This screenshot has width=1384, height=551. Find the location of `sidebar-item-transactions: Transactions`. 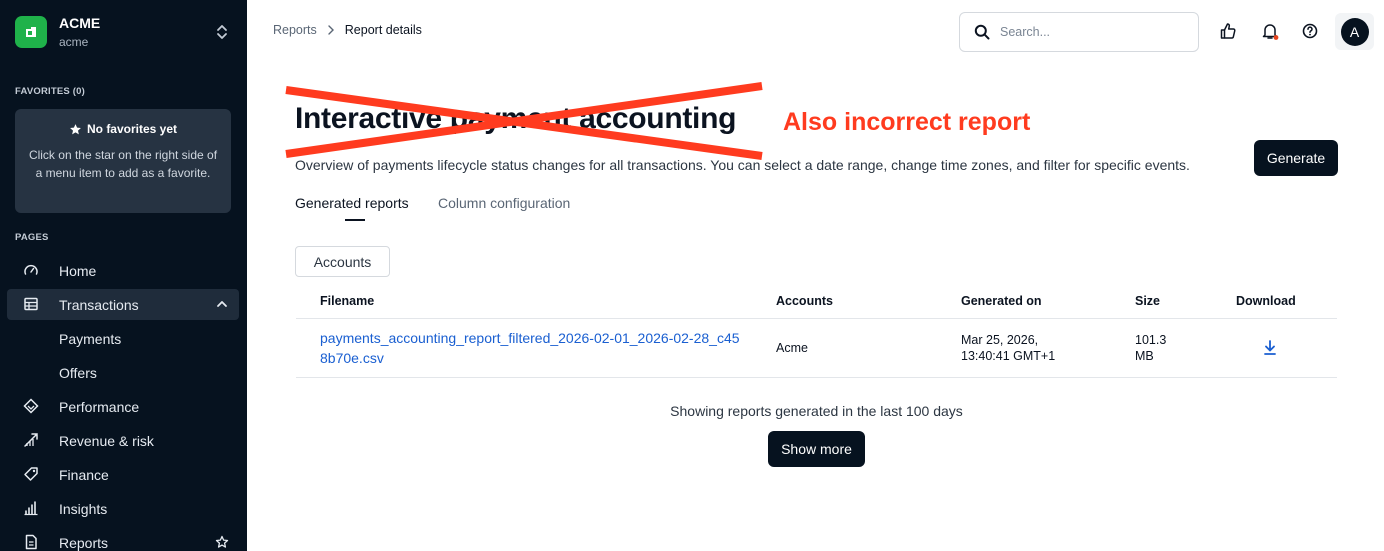

sidebar-item-transactions: Transactions is located at coordinates (123, 304).